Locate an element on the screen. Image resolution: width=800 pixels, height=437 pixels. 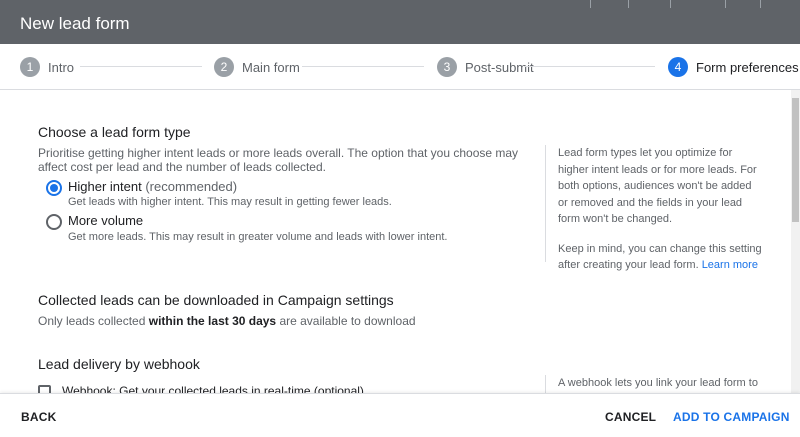
cancel-button: CANCEL is located at coordinates (630, 417).